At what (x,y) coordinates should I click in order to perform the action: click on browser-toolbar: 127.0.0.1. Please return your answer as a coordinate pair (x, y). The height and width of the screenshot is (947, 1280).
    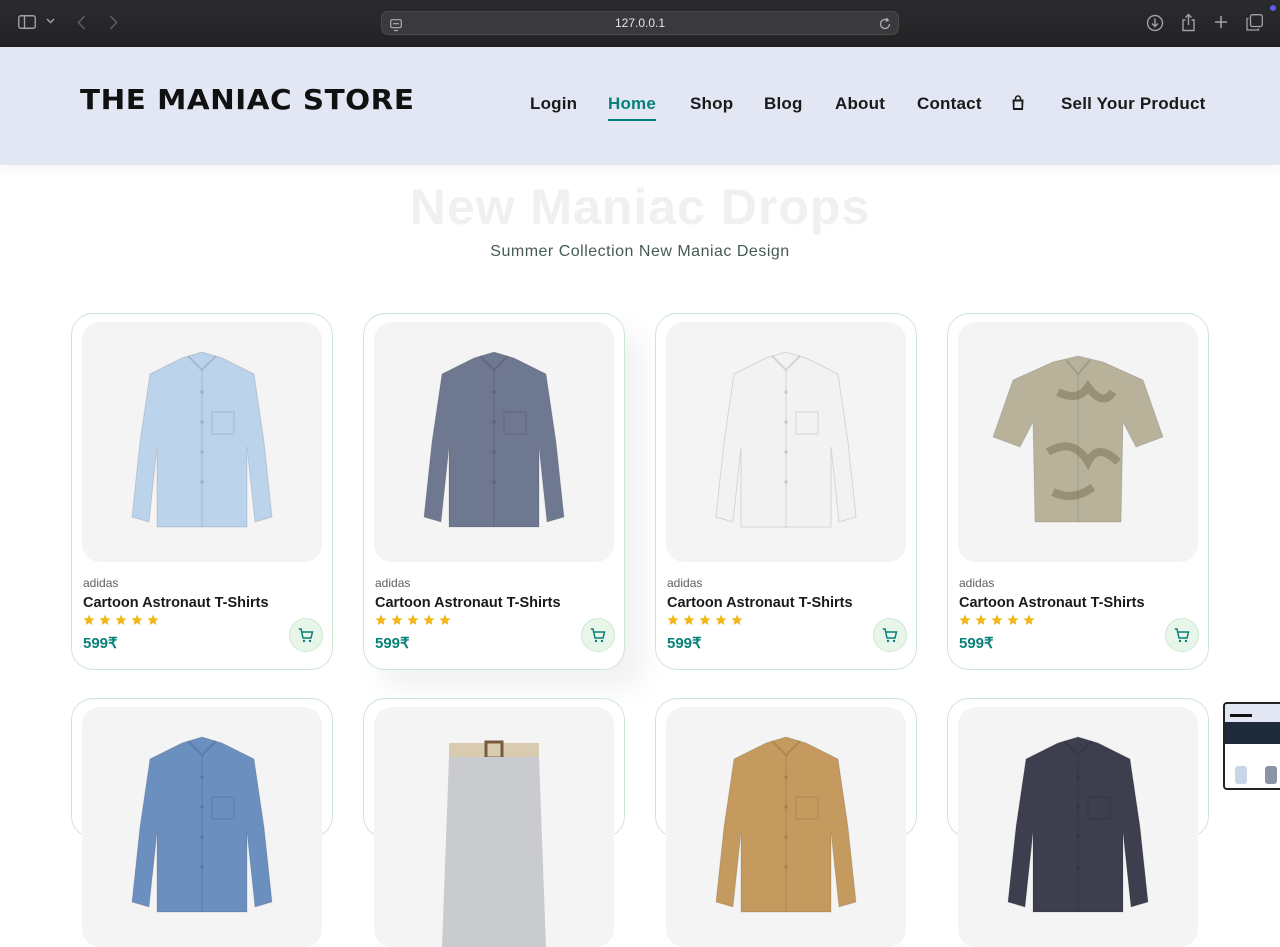
    Looking at the image, I should click on (640, 23).